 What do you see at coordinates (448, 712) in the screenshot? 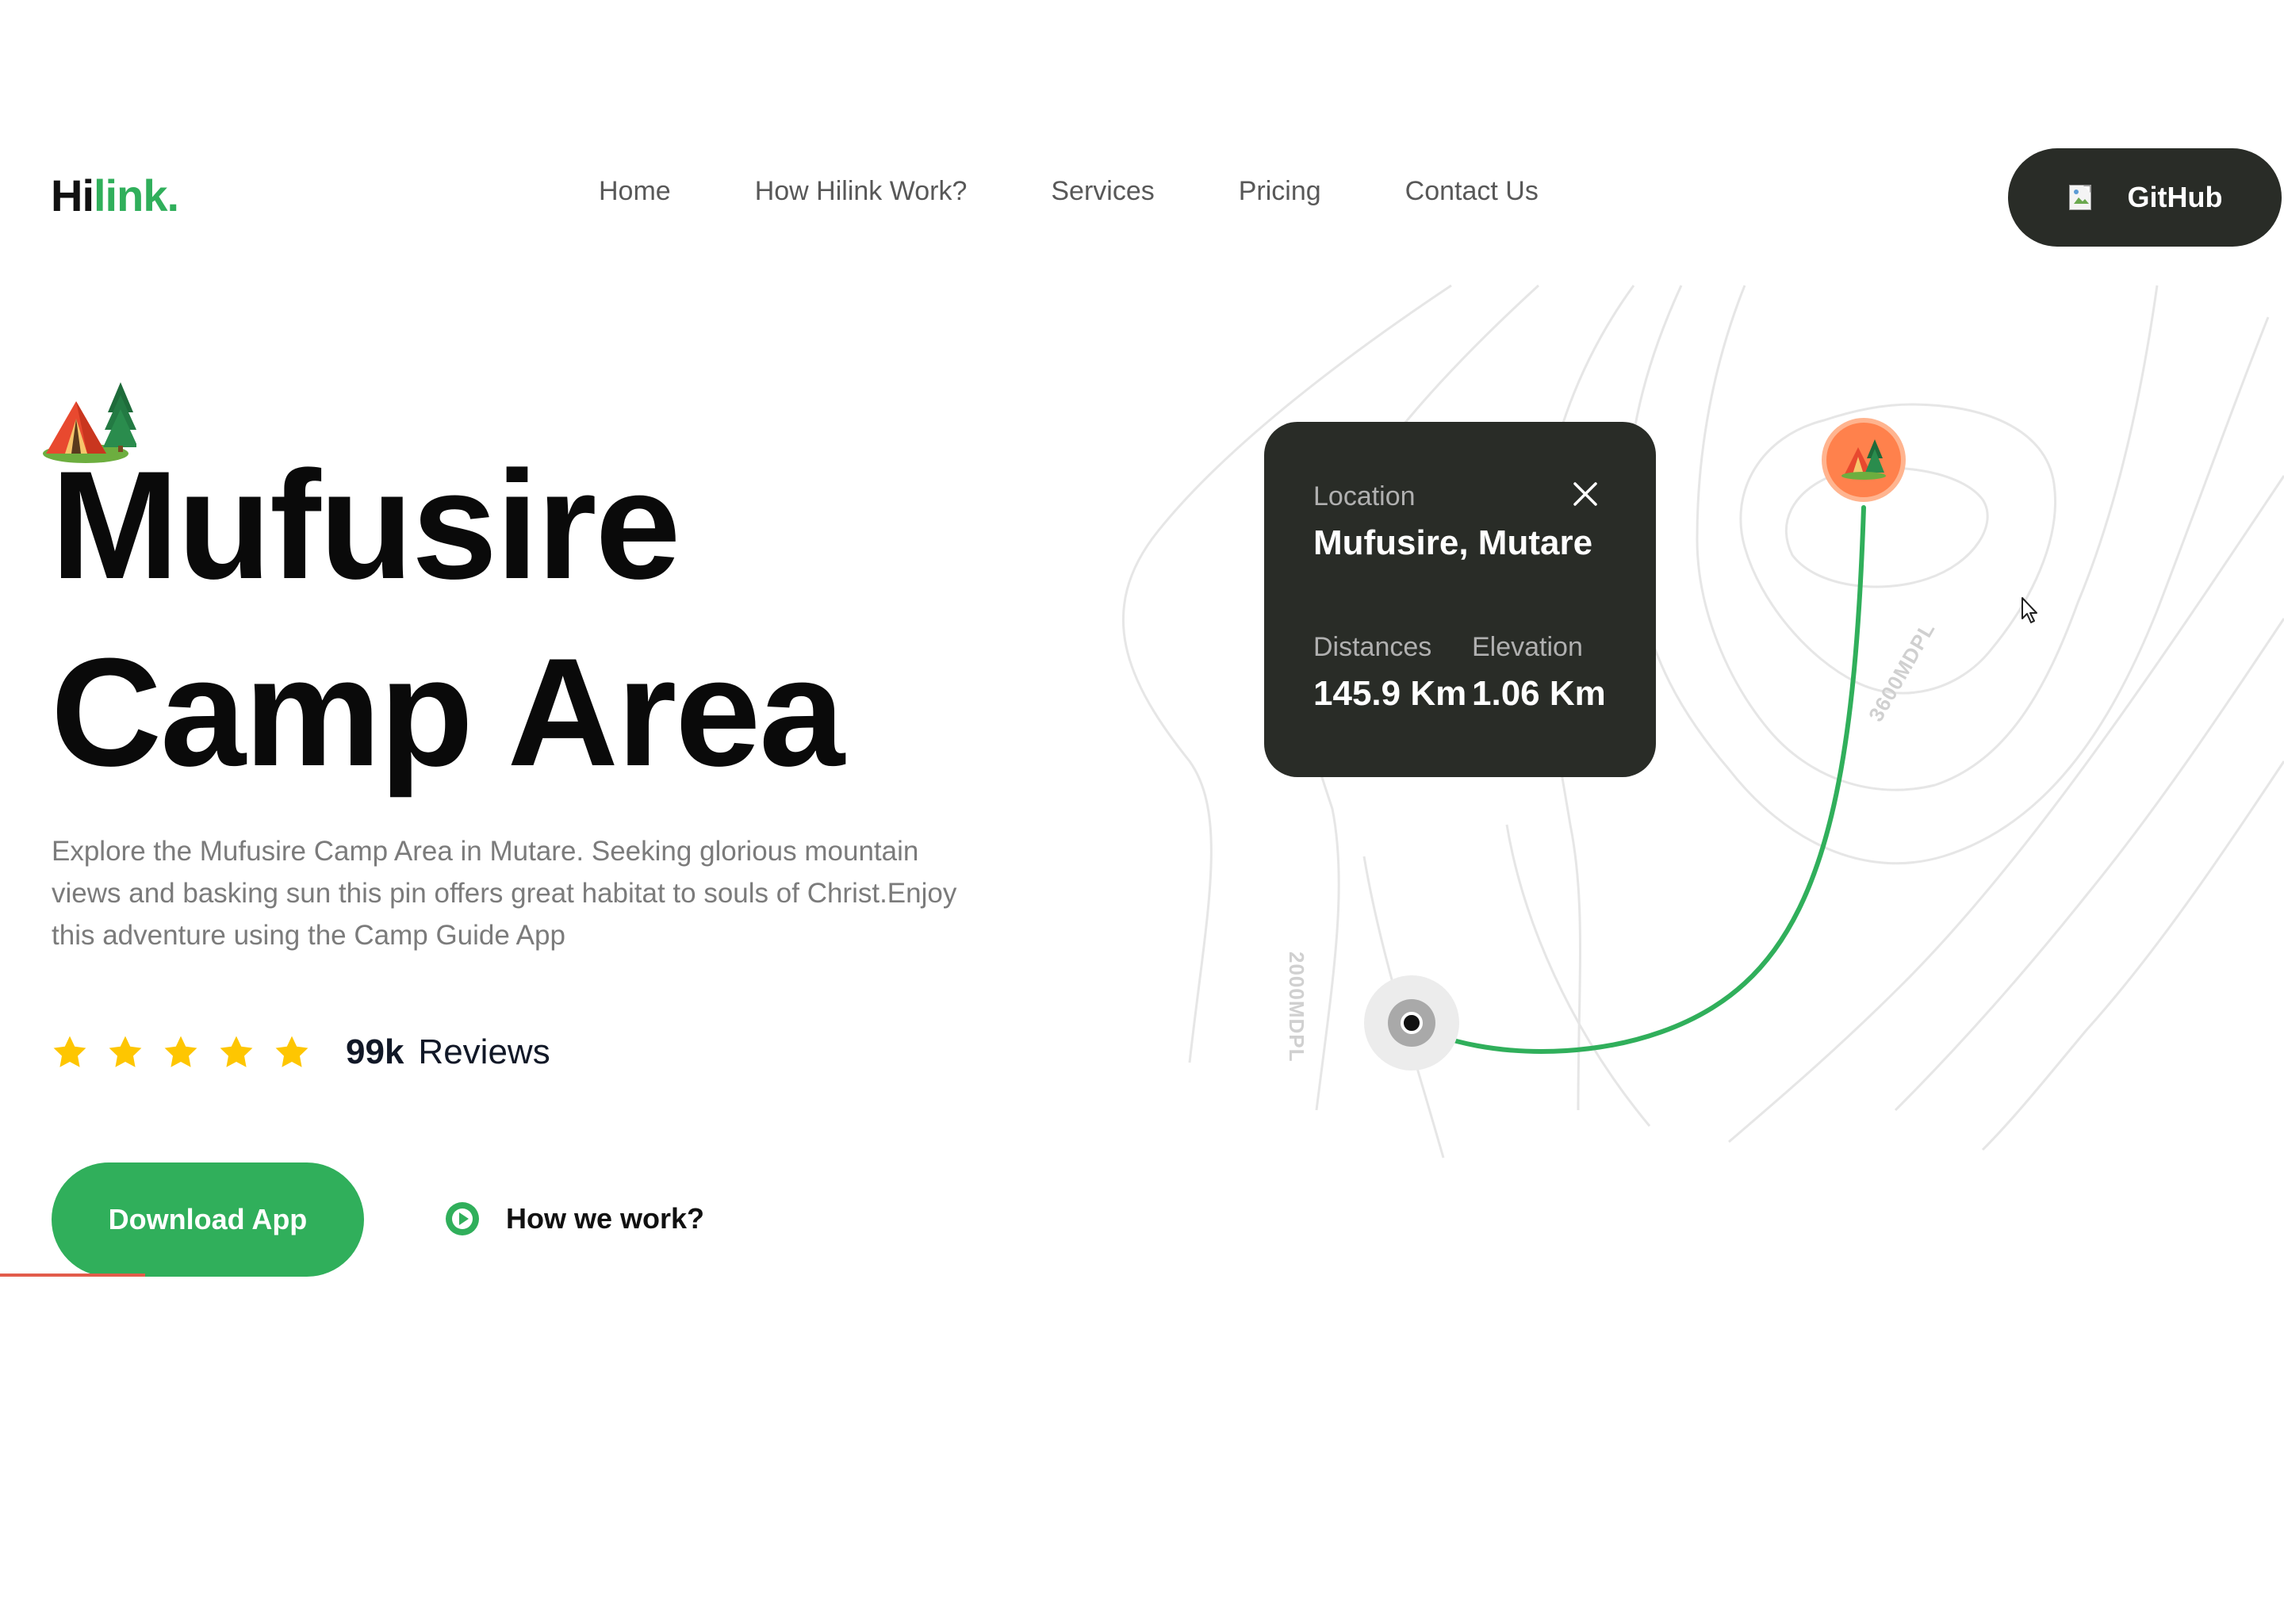
I see `hero-title-line-2: Camp Area` at bounding box center [448, 712].